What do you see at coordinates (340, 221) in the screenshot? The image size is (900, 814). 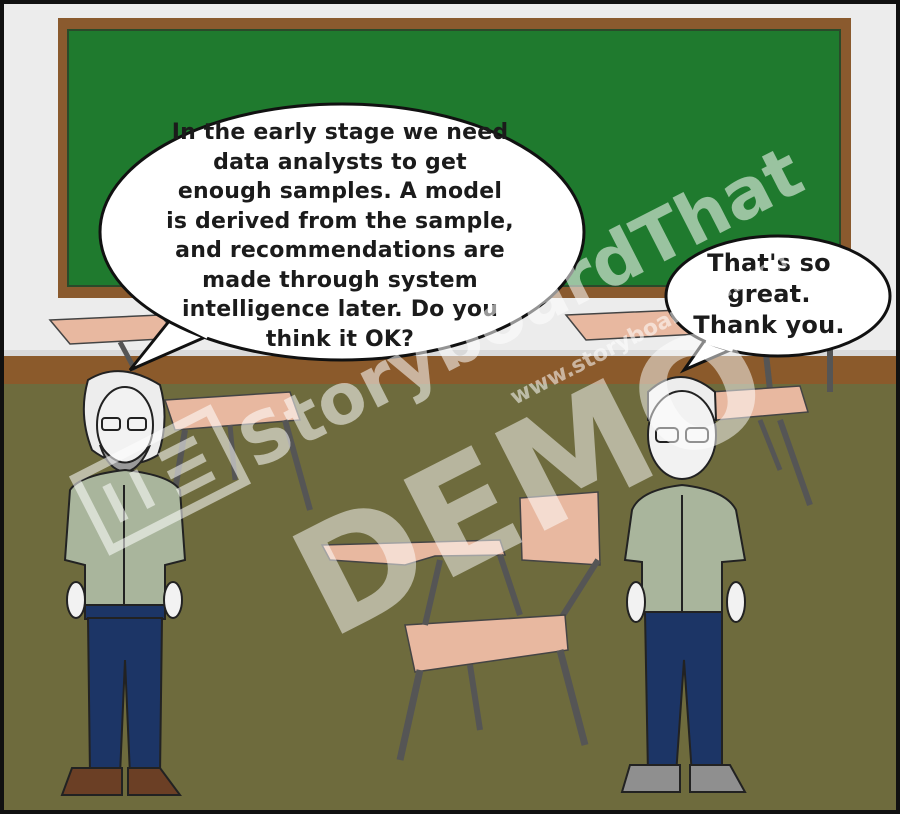 I see `bubble-left-line: is derived from the sample,` at bounding box center [340, 221].